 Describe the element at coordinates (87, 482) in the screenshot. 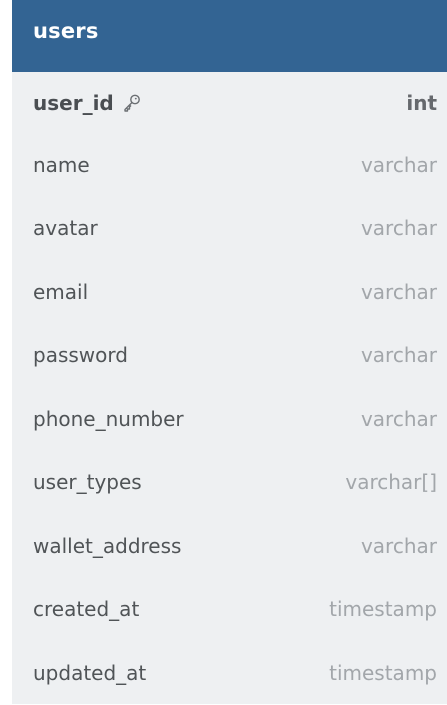

I see `field-name: user_types` at that location.